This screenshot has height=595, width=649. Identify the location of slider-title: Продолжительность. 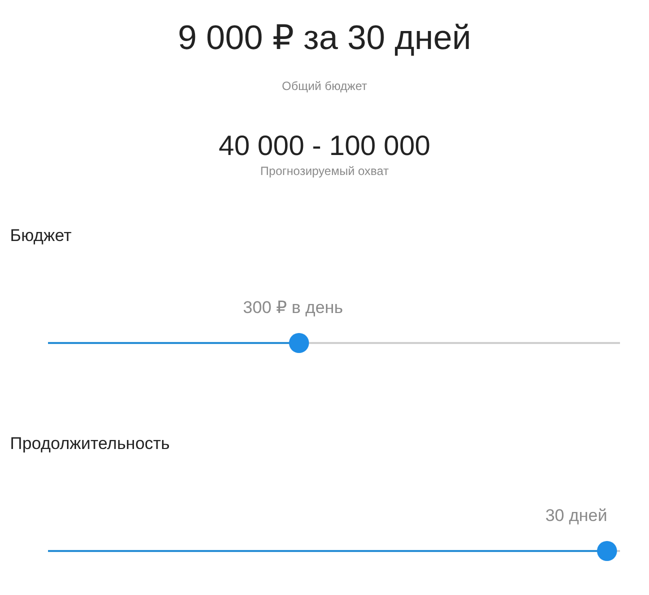
(90, 444).